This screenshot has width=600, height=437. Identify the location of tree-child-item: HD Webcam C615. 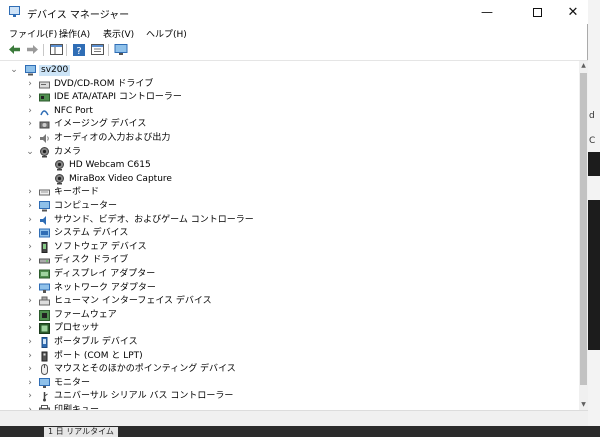
(289, 166).